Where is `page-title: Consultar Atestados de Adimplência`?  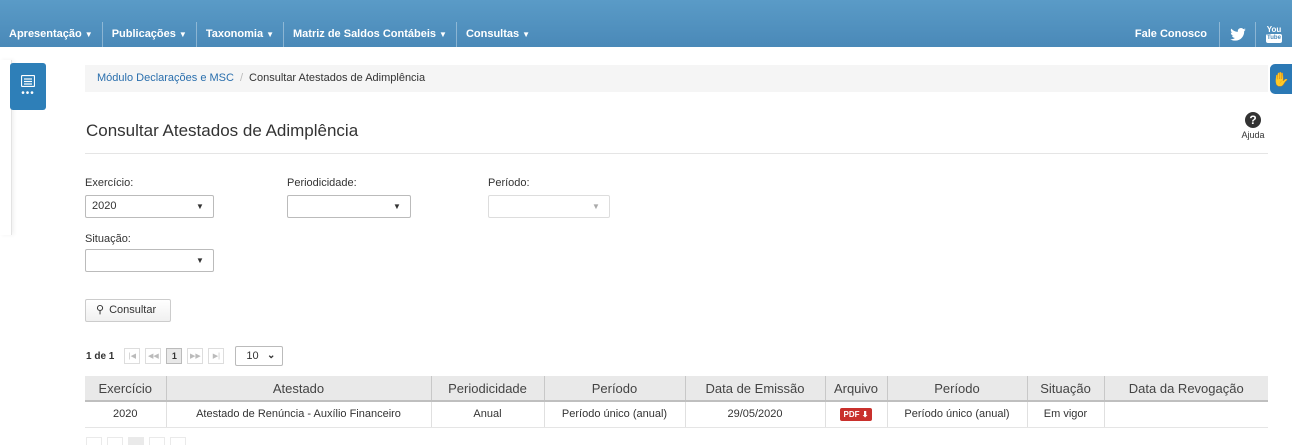 page-title: Consultar Atestados de Adimplência is located at coordinates (222, 130).